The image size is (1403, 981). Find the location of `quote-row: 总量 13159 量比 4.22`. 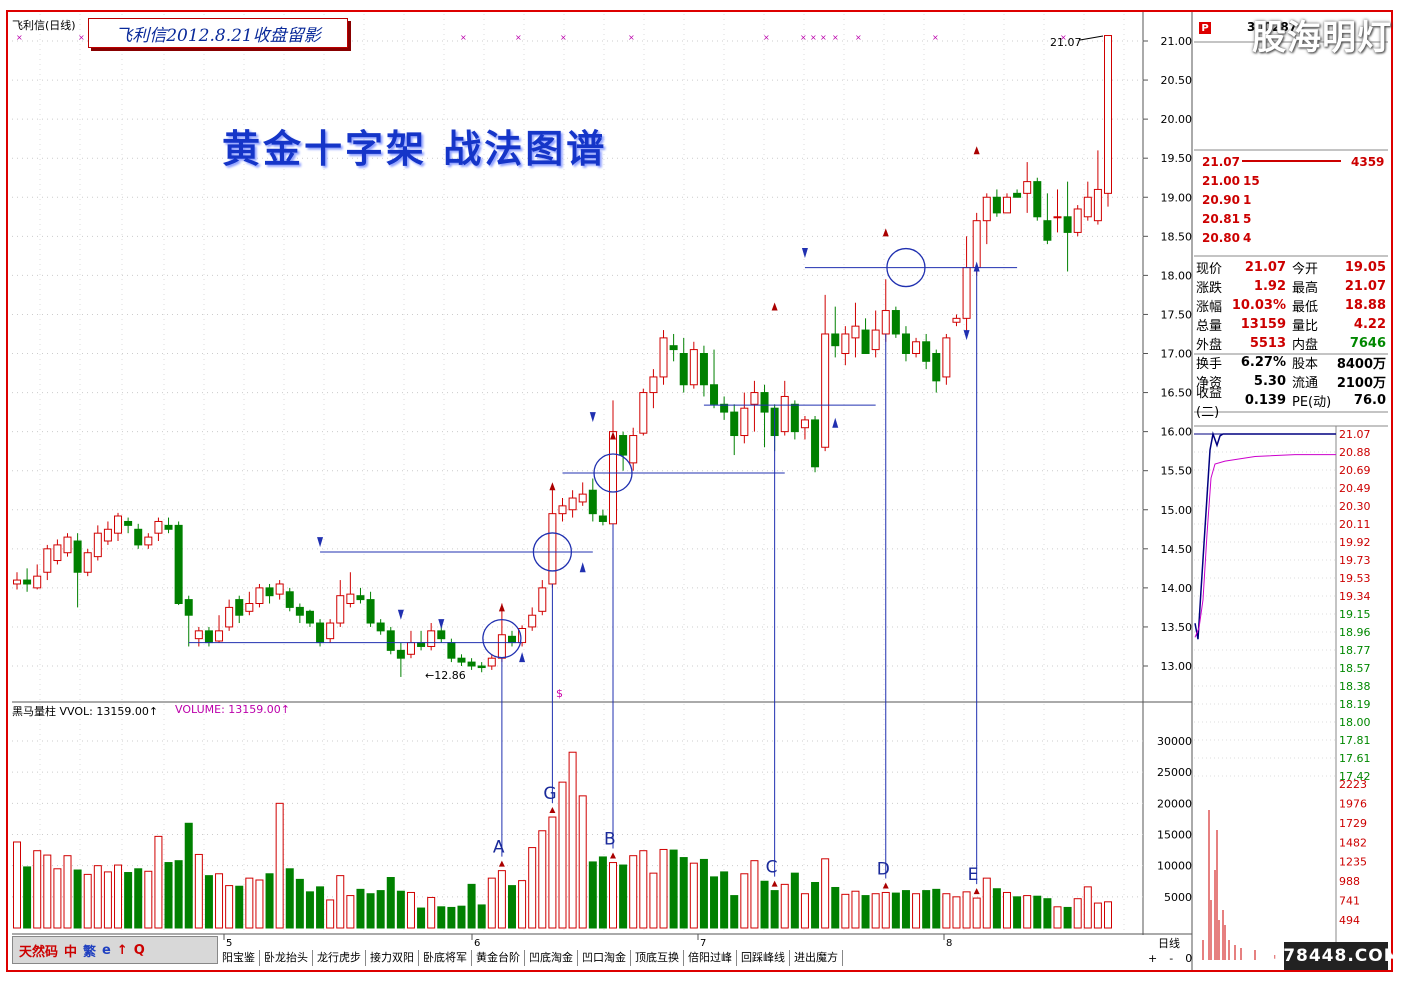

quote-row: 总量 13159 量比 4.22 is located at coordinates (1292, 324).